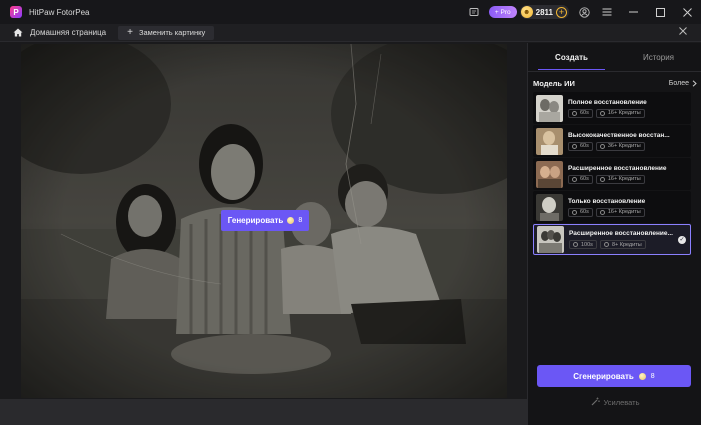 The image size is (701, 425). I want to click on more-link: Более, so click(683, 83).